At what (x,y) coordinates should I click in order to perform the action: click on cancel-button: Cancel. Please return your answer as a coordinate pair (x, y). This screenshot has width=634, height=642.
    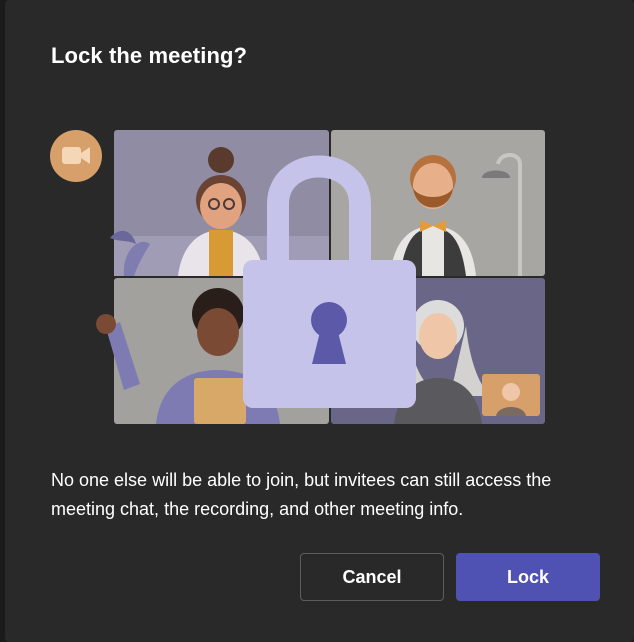
    Looking at the image, I should click on (372, 577).